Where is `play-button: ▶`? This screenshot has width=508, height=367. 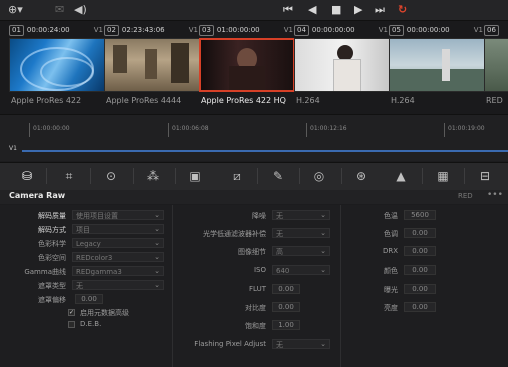
play-button: ▶ is located at coordinates (358, 10).